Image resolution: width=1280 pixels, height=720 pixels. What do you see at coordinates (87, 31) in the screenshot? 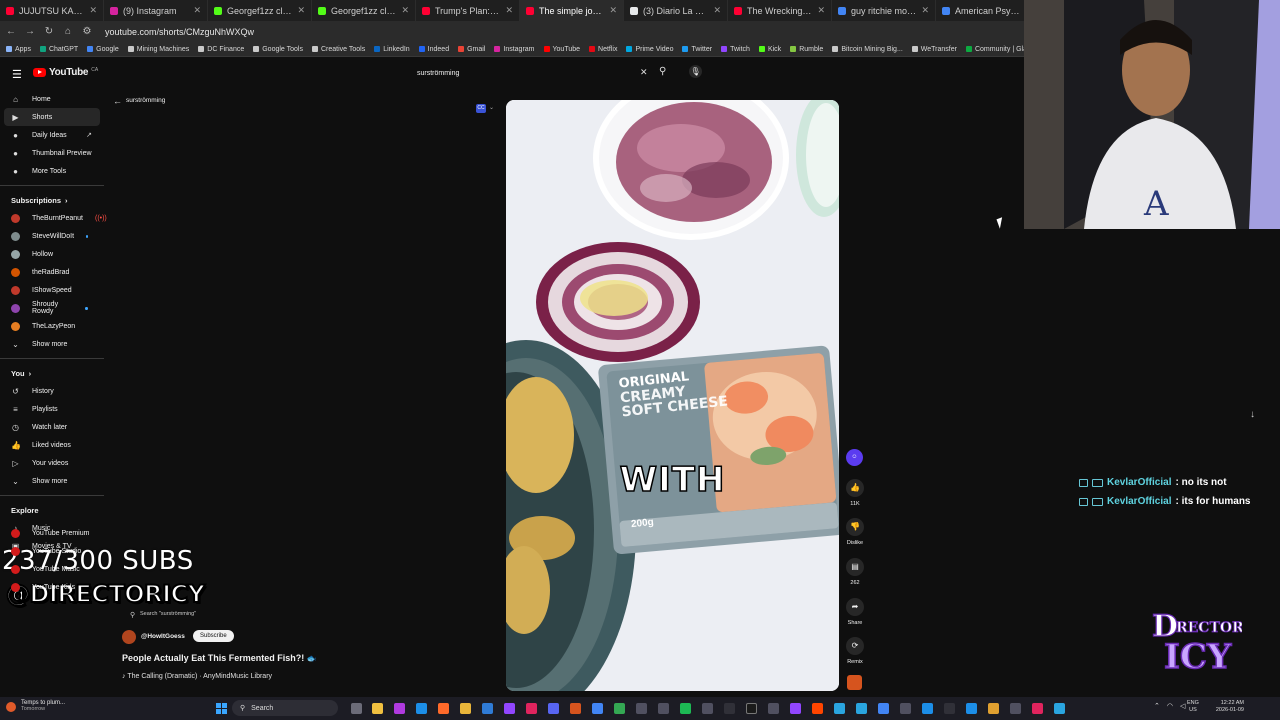
I see `site-info-icon: ⚙` at bounding box center [87, 31].